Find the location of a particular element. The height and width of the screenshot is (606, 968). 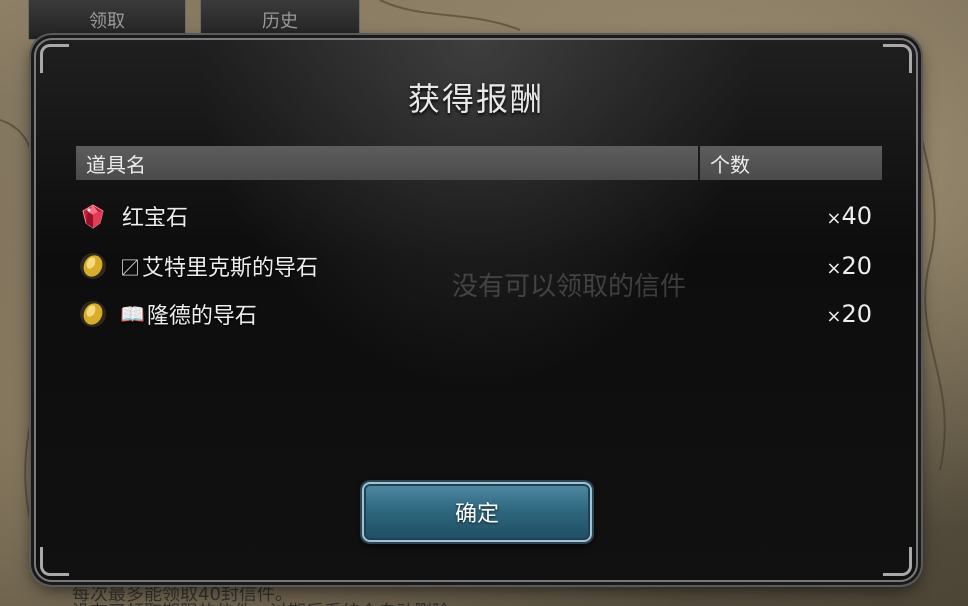

reward-row: 📖 隆德的导石 ×20 is located at coordinates (479, 314).